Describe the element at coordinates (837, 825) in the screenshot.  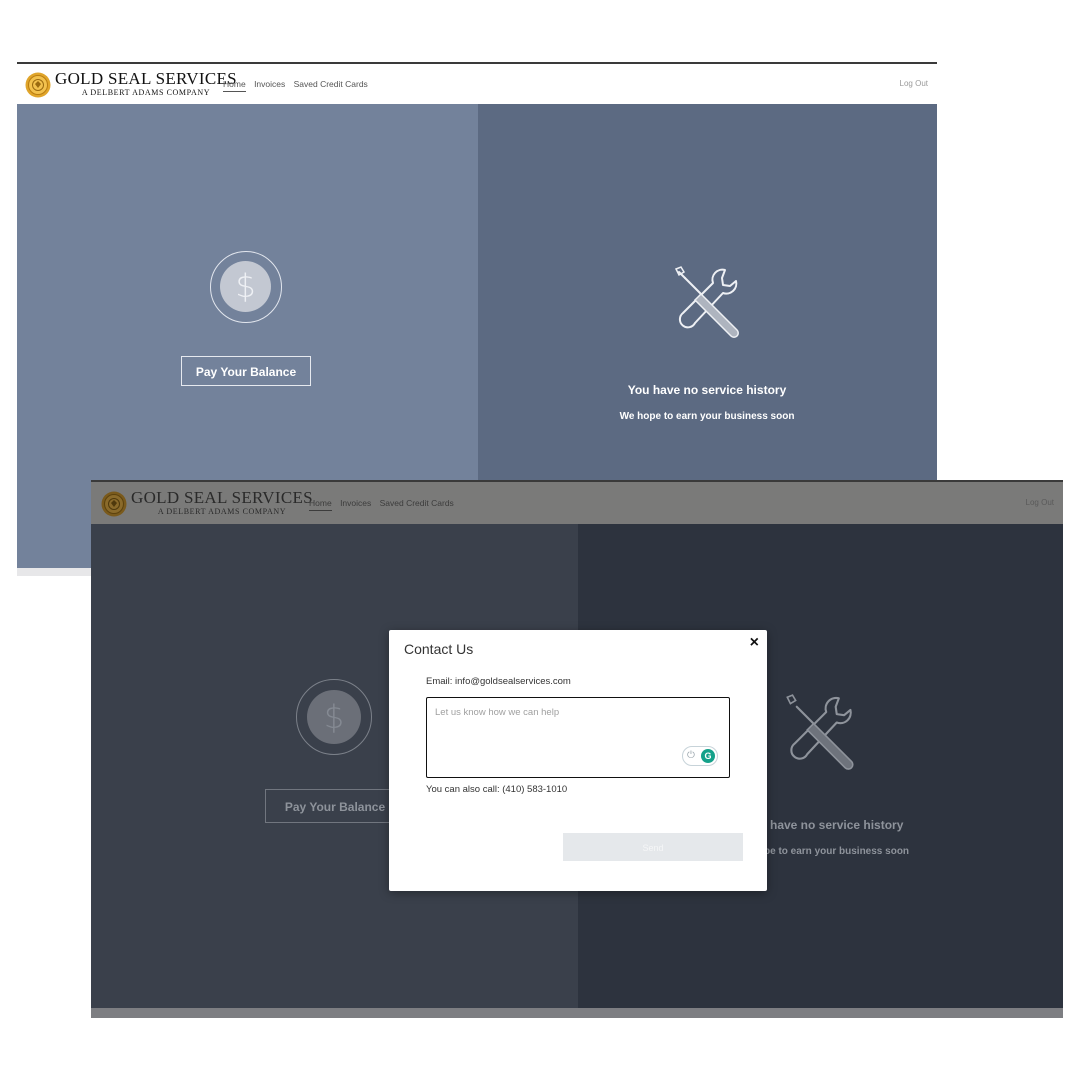
I see `no-history-title: have no service history` at that location.